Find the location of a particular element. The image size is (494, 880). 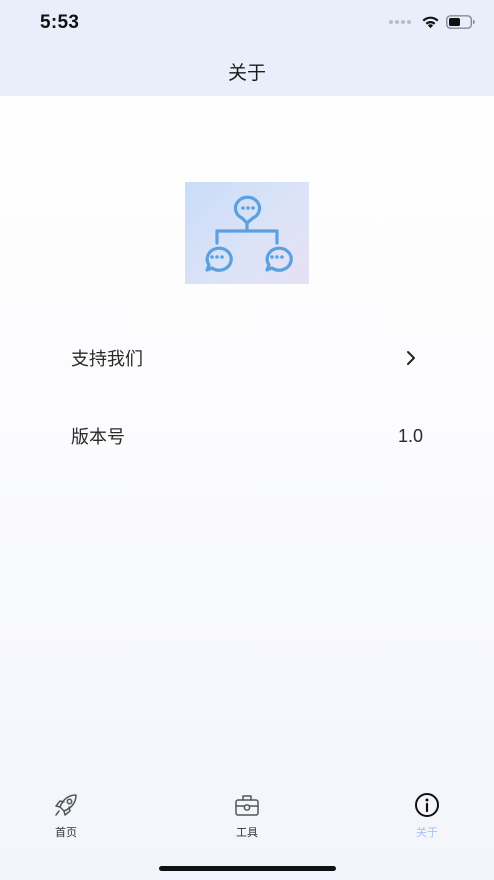

version-value: 1.0 is located at coordinates (410, 435).